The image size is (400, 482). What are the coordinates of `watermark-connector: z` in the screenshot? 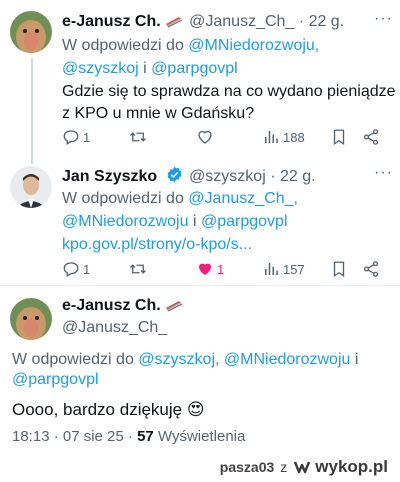 It's located at (284, 467).